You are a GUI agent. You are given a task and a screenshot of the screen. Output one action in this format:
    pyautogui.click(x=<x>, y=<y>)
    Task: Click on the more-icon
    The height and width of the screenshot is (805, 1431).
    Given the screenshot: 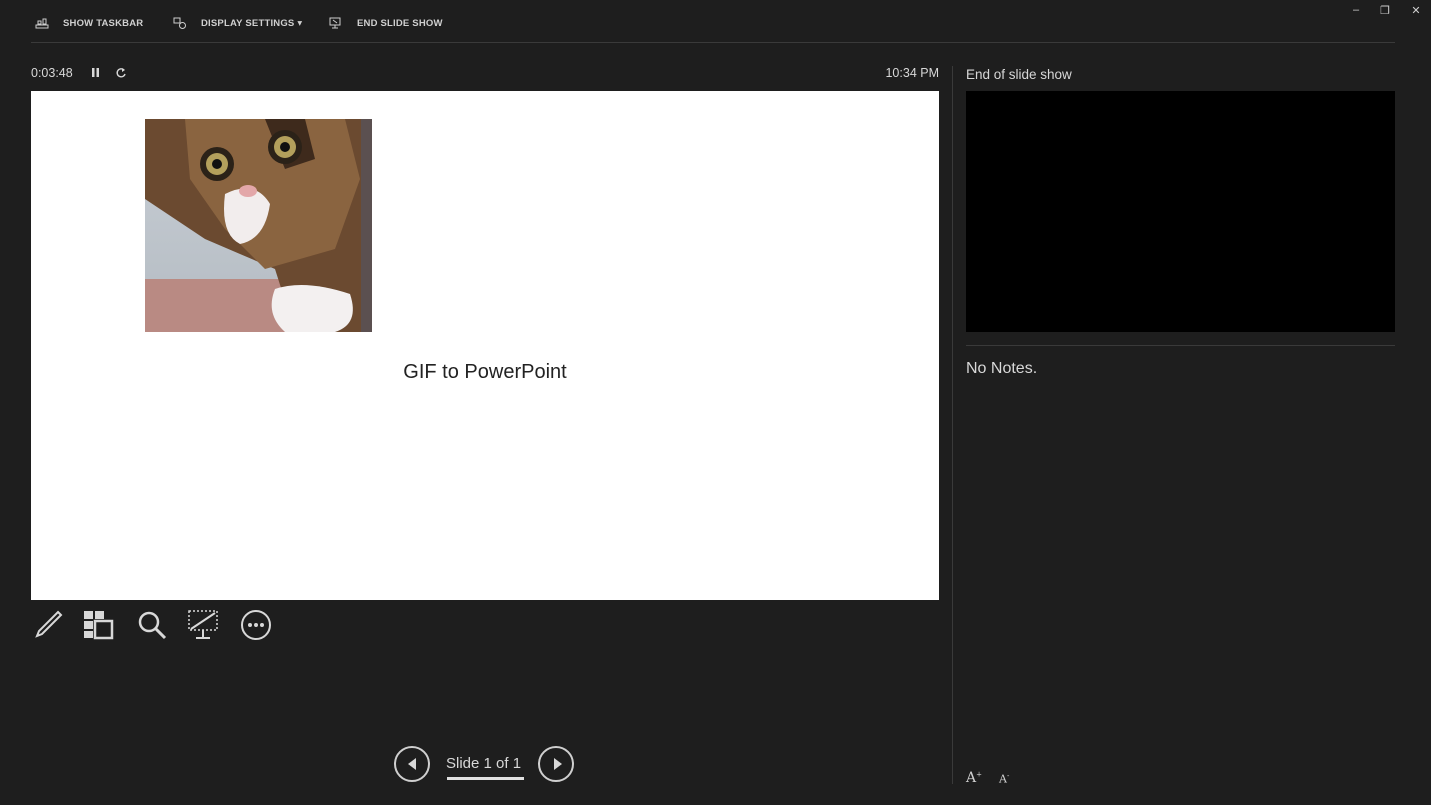 What is the action you would take?
    pyautogui.click(x=256, y=625)
    